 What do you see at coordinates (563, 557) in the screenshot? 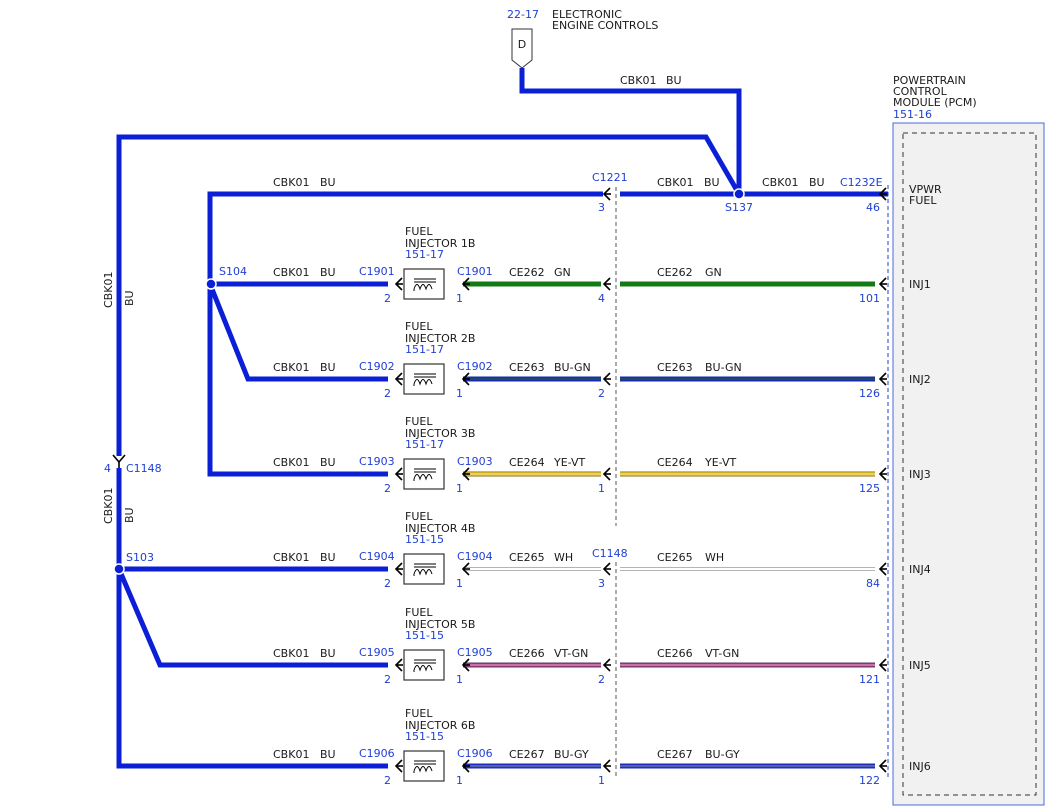
I see `injector-4-color-left: WH` at bounding box center [563, 557].